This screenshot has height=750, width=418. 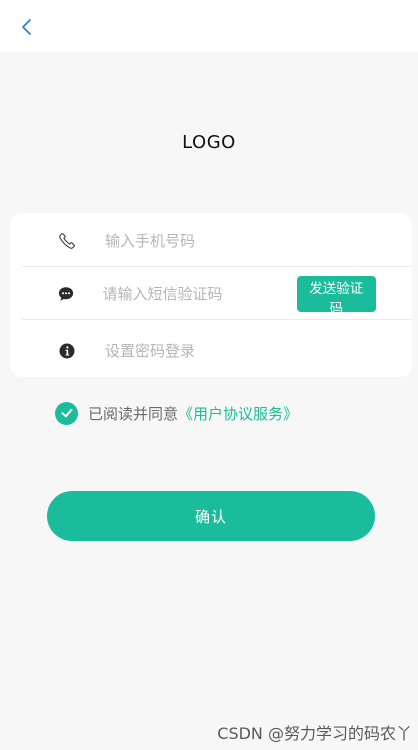 What do you see at coordinates (199, 294) in the screenshot?
I see `sms-code-input` at bounding box center [199, 294].